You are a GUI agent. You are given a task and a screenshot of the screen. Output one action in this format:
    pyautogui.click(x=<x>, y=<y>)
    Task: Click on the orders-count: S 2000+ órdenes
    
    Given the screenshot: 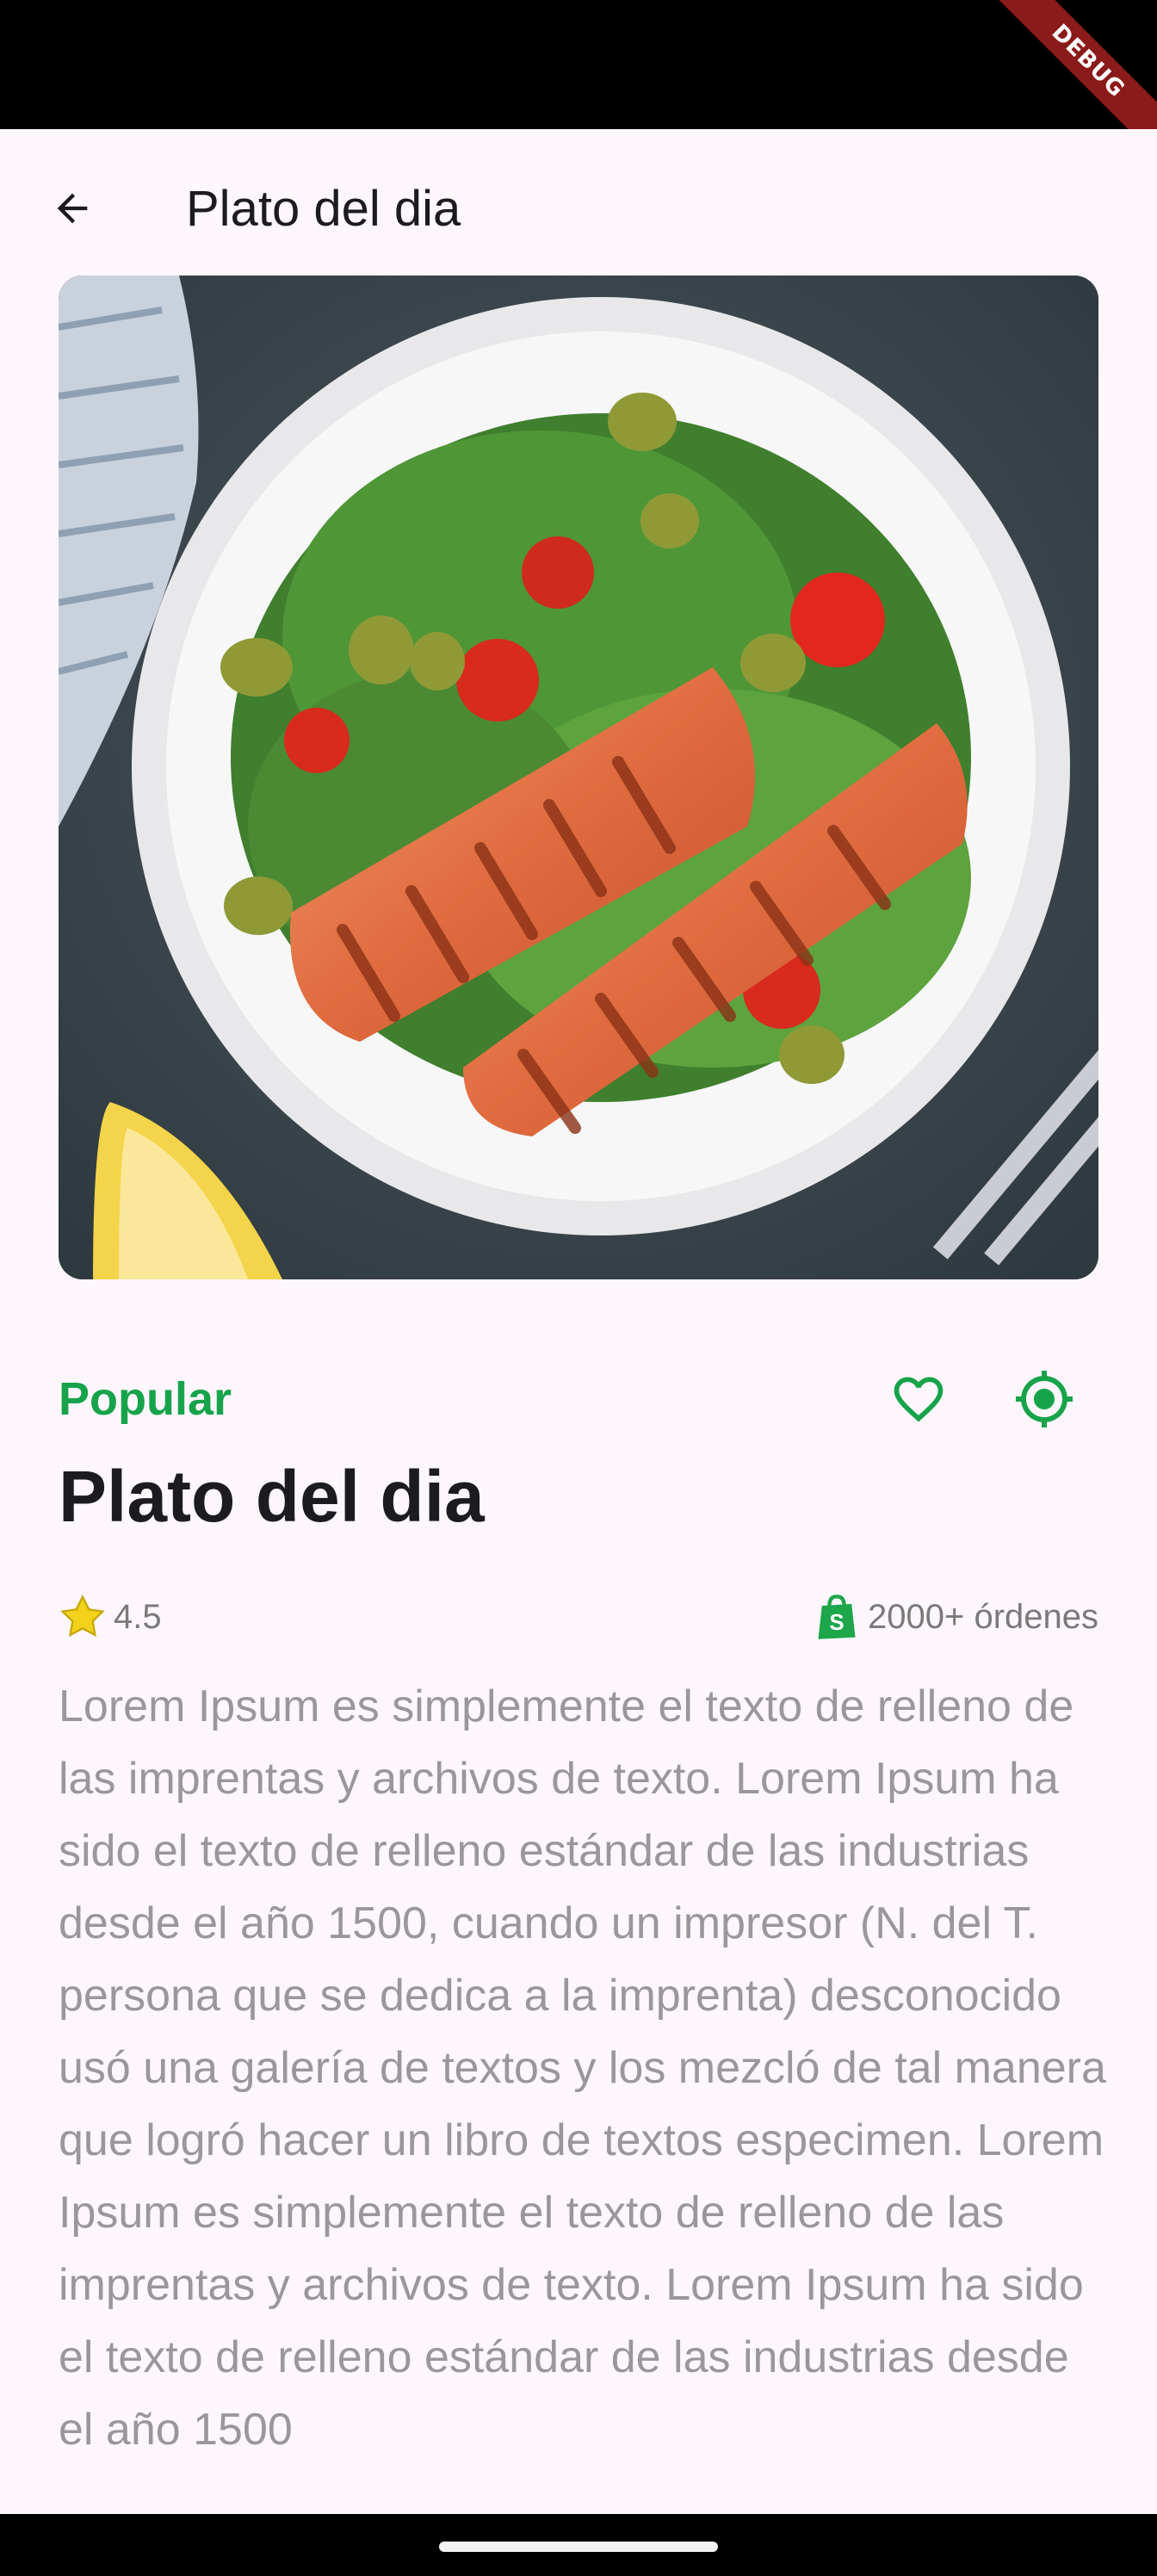 What is the action you would take?
    pyautogui.click(x=956, y=1617)
    